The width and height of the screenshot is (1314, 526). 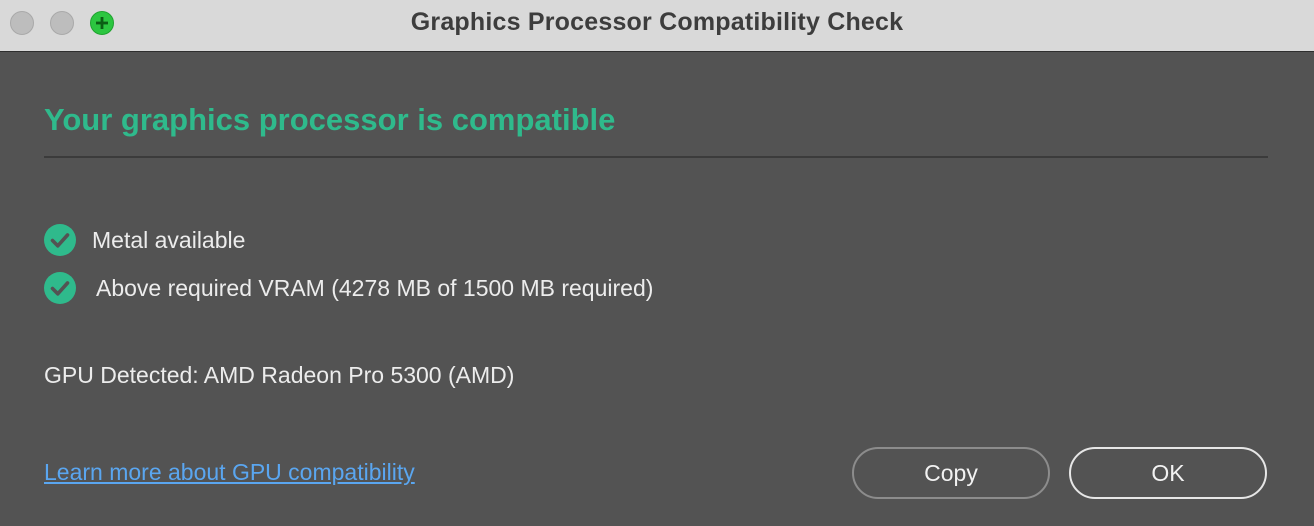 I want to click on gpu-detected-text: GPU Detected: AMD Radeon Pro 5300 (AMD), so click(x=279, y=375).